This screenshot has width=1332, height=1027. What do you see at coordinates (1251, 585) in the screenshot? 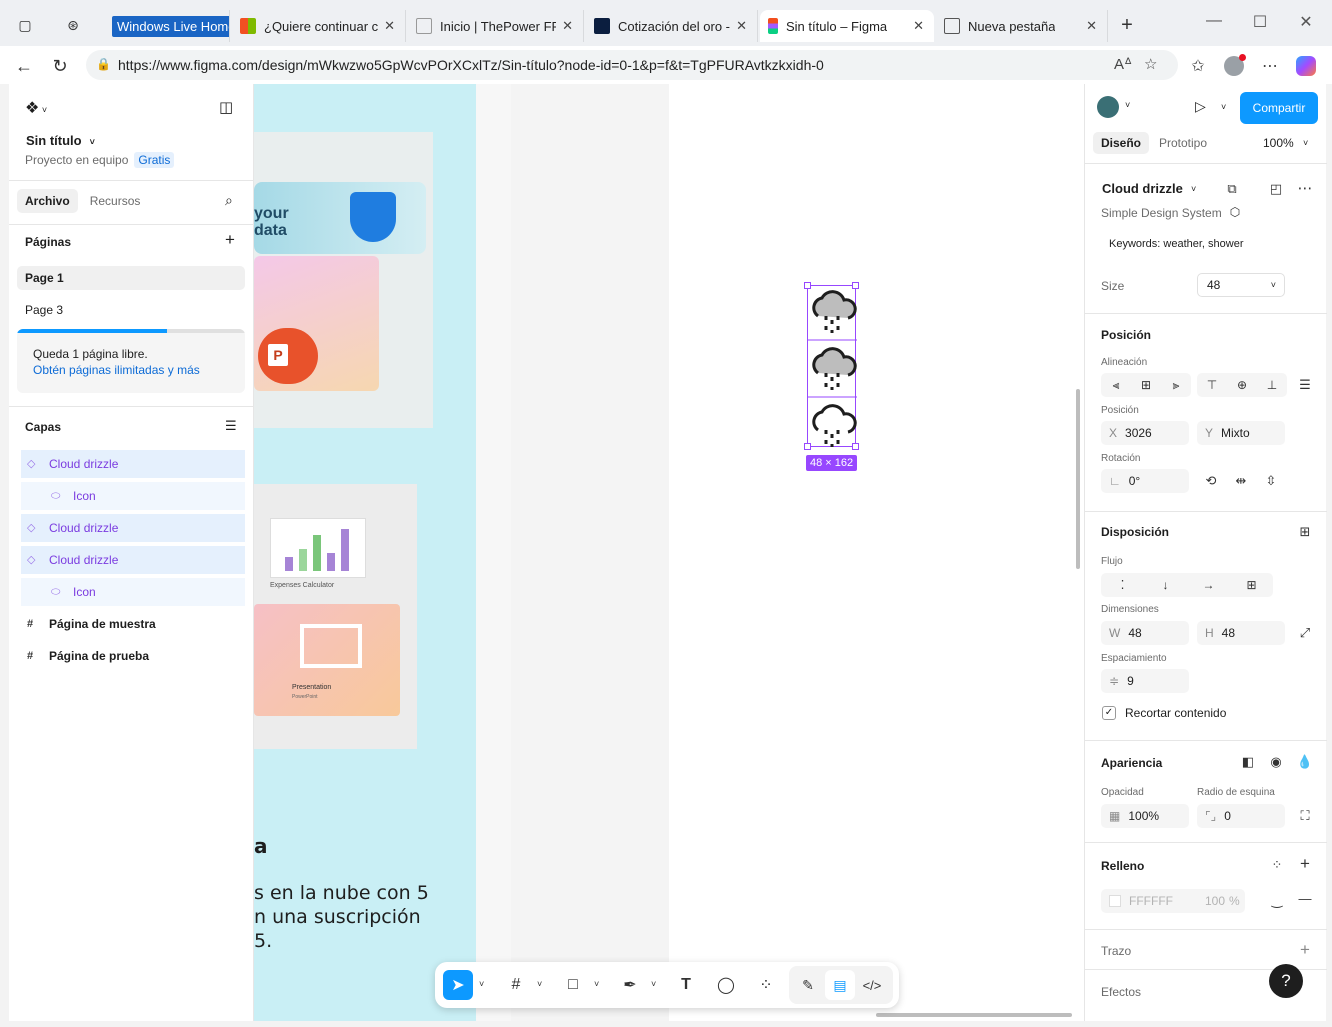
I see `flow-grid-icon: ⊞` at bounding box center [1251, 585].